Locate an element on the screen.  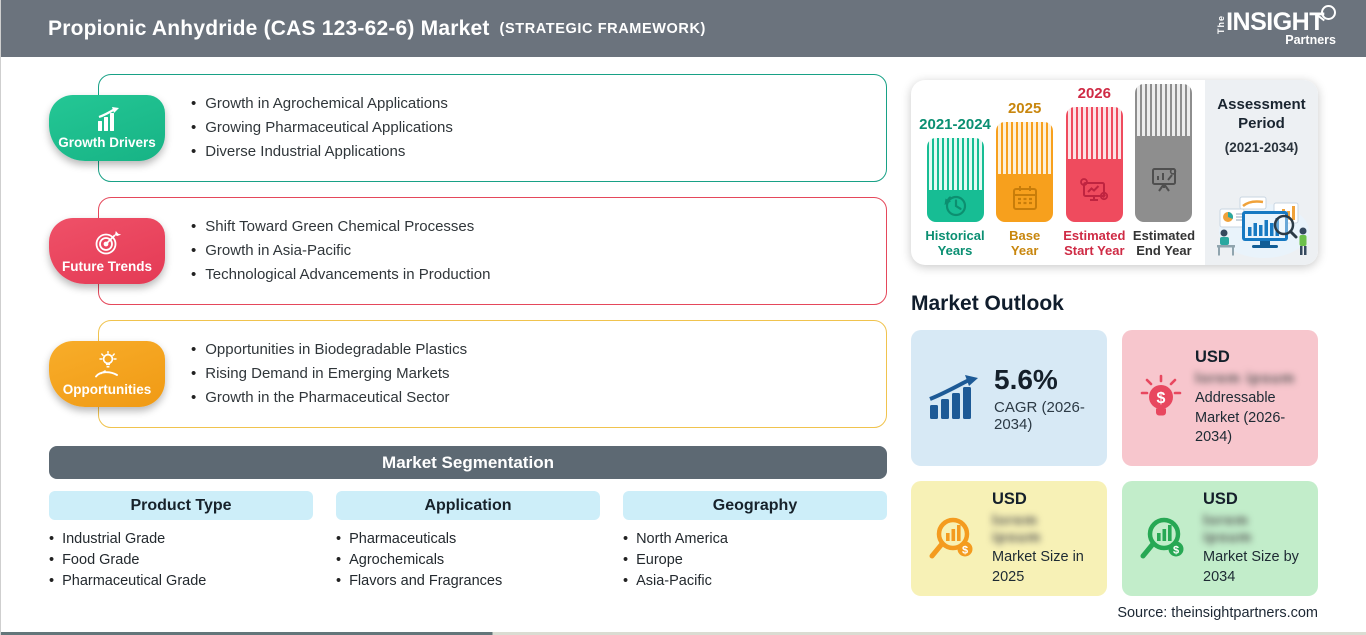
badge-label: Growth Drivers is located at coordinates (107, 142).